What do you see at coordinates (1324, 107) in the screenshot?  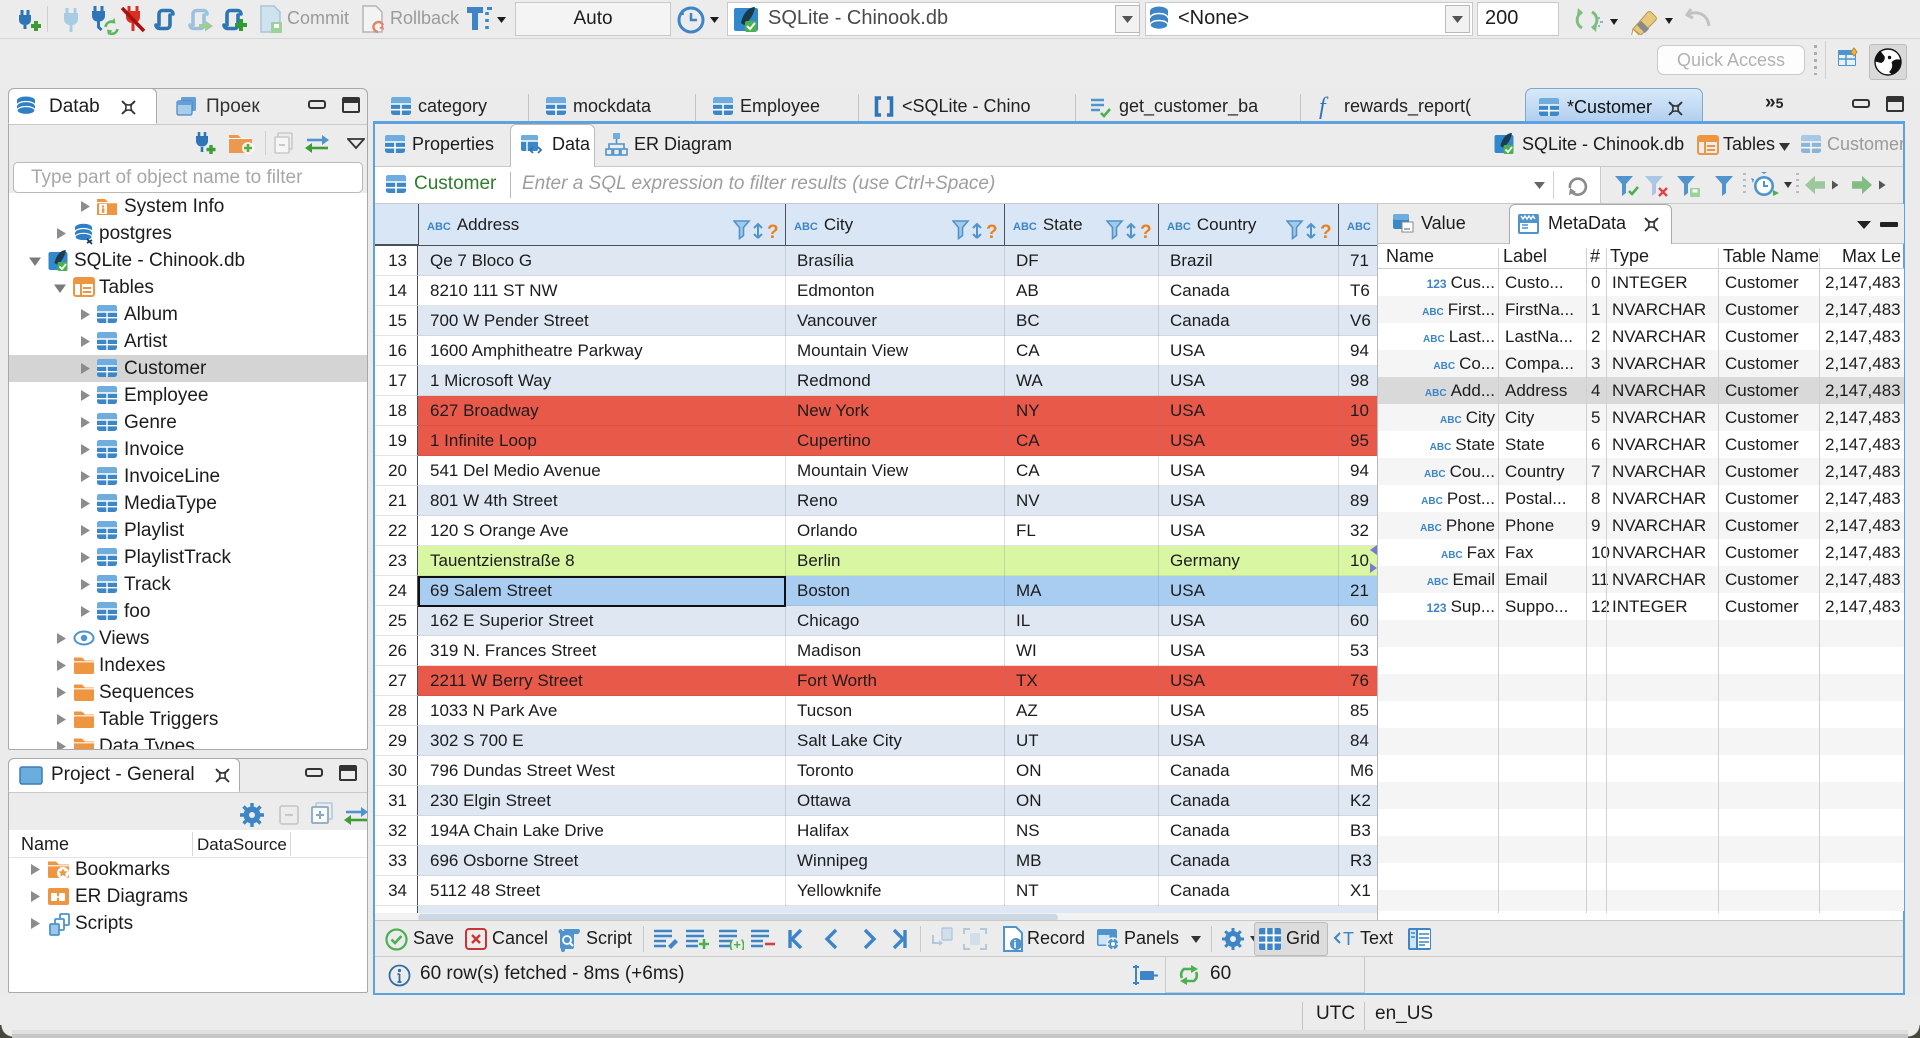 I see `svg-text: f` at bounding box center [1324, 107].